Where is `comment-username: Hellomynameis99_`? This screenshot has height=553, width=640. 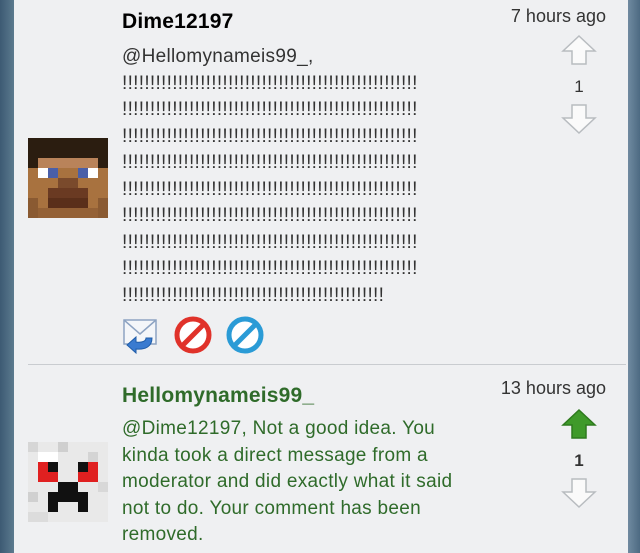 comment-username: Hellomynameis99_ is located at coordinates (218, 396).